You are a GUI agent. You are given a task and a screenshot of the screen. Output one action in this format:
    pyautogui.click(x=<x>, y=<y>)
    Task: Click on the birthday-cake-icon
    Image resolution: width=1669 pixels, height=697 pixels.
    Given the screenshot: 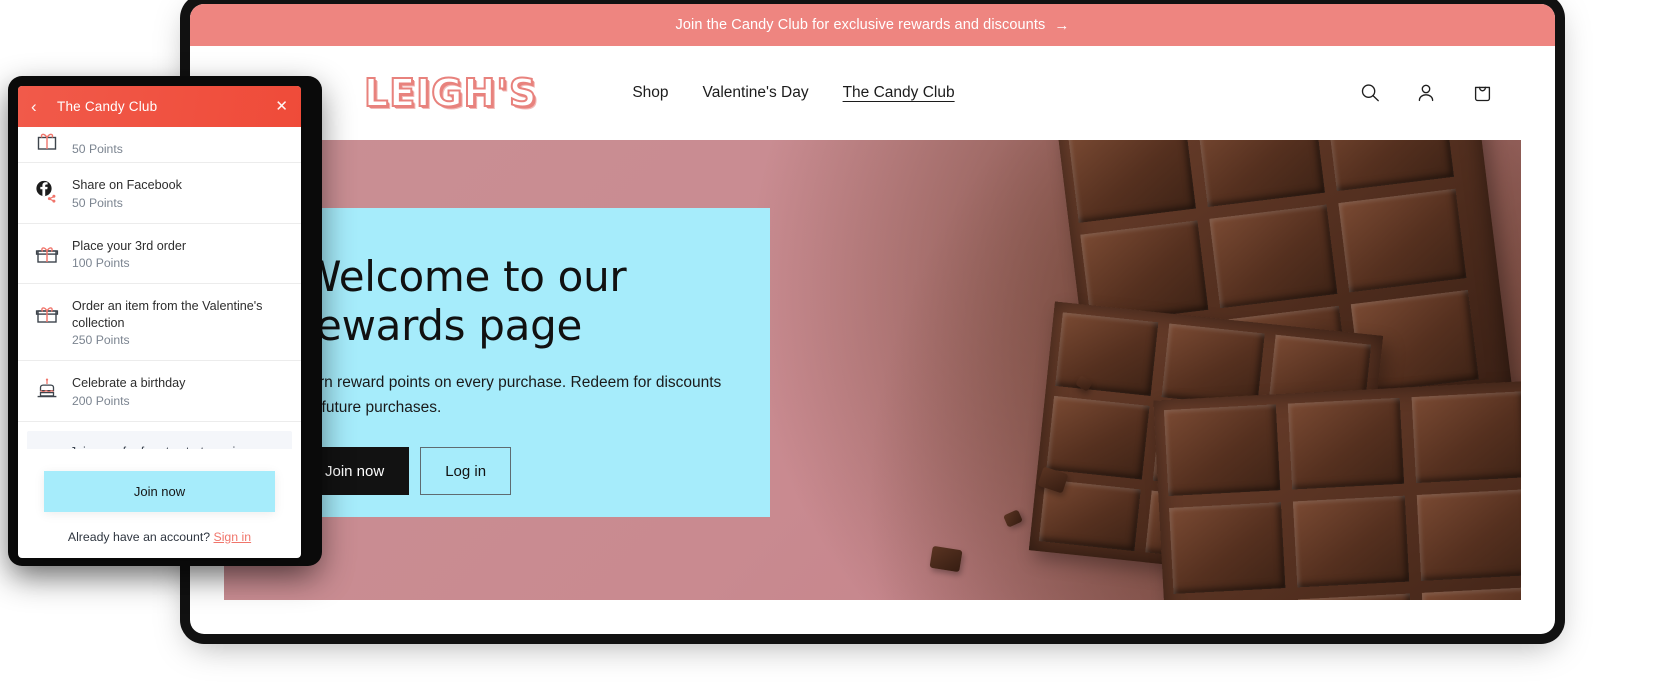 What is the action you would take?
    pyautogui.click(x=47, y=390)
    